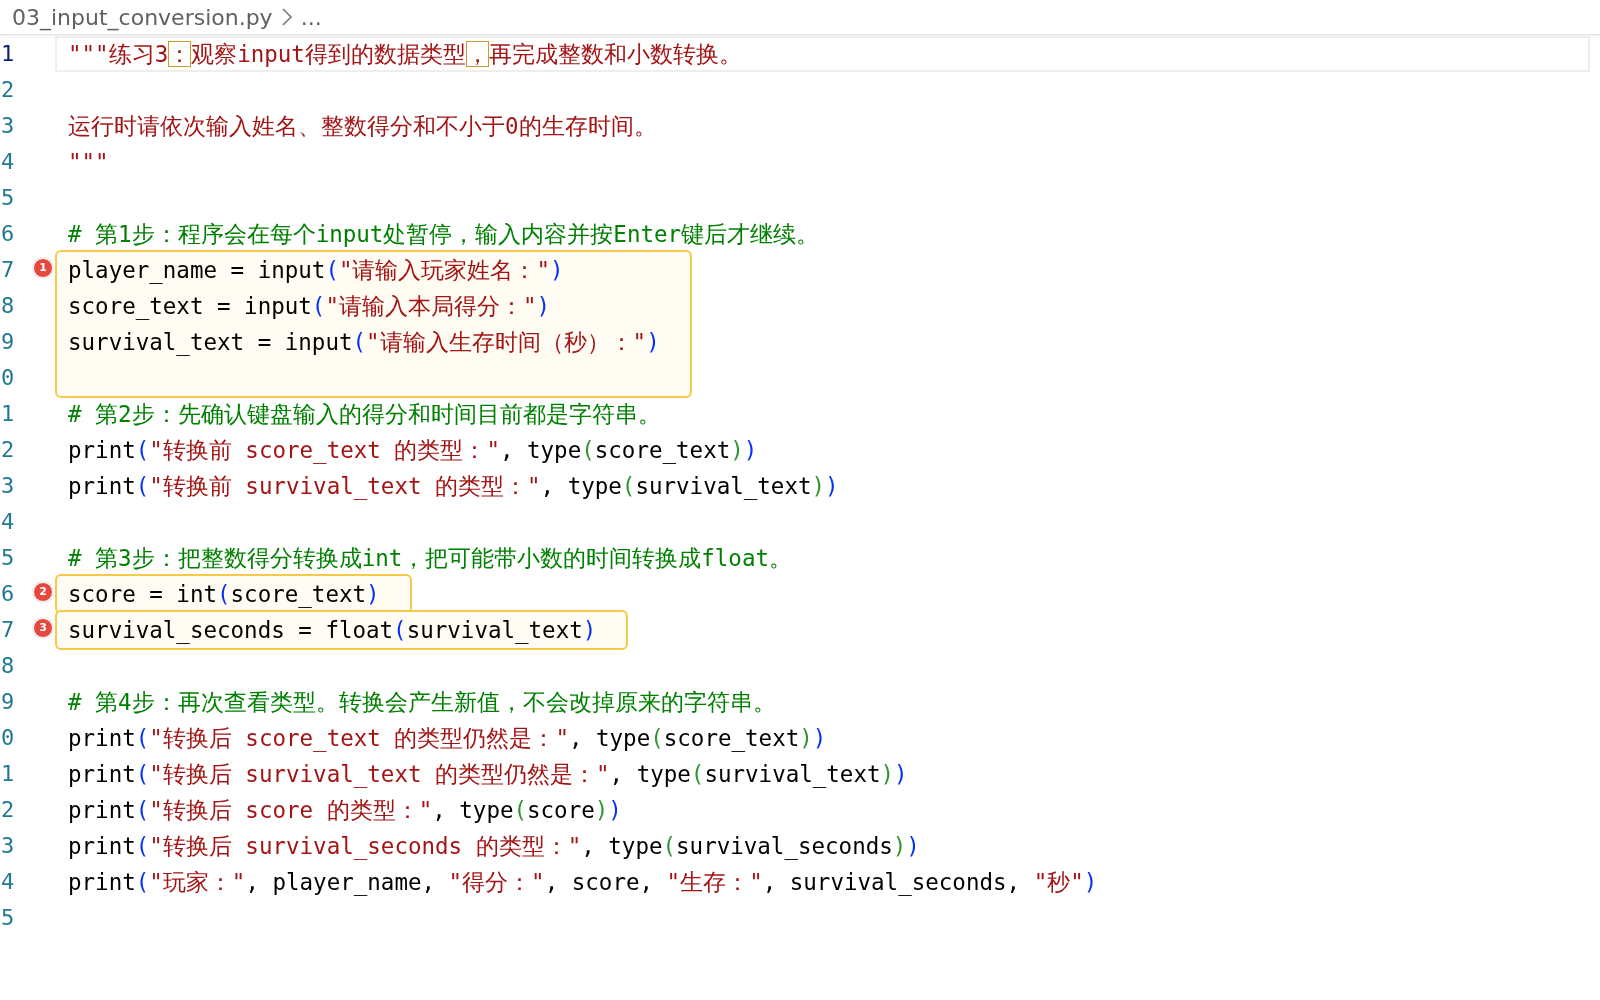 This screenshot has height=1000, width=1600. I want to click on annotation-badge: 3, so click(43, 628).